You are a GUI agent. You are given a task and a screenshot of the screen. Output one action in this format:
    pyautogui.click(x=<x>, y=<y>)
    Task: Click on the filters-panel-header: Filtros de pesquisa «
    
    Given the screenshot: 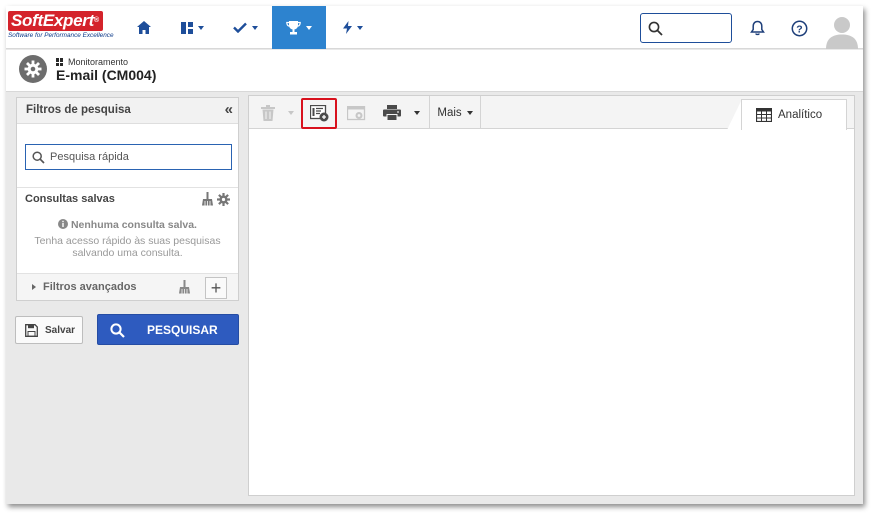 What is the action you would take?
    pyautogui.click(x=127, y=111)
    